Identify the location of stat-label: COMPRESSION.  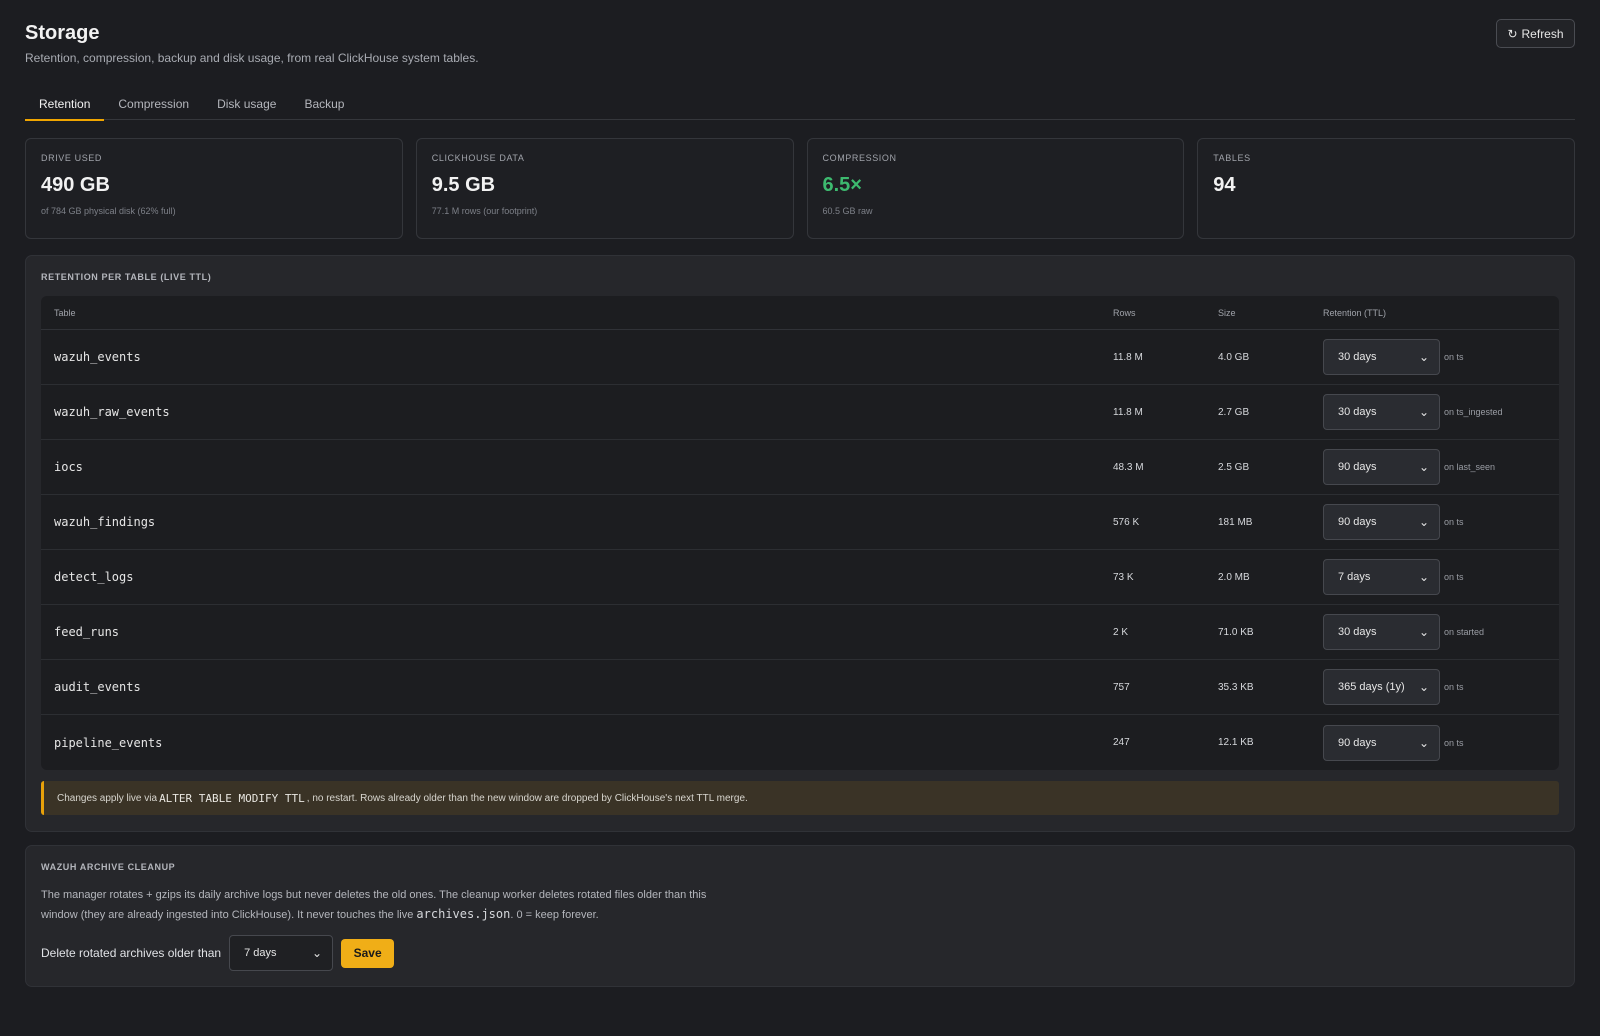
(859, 158).